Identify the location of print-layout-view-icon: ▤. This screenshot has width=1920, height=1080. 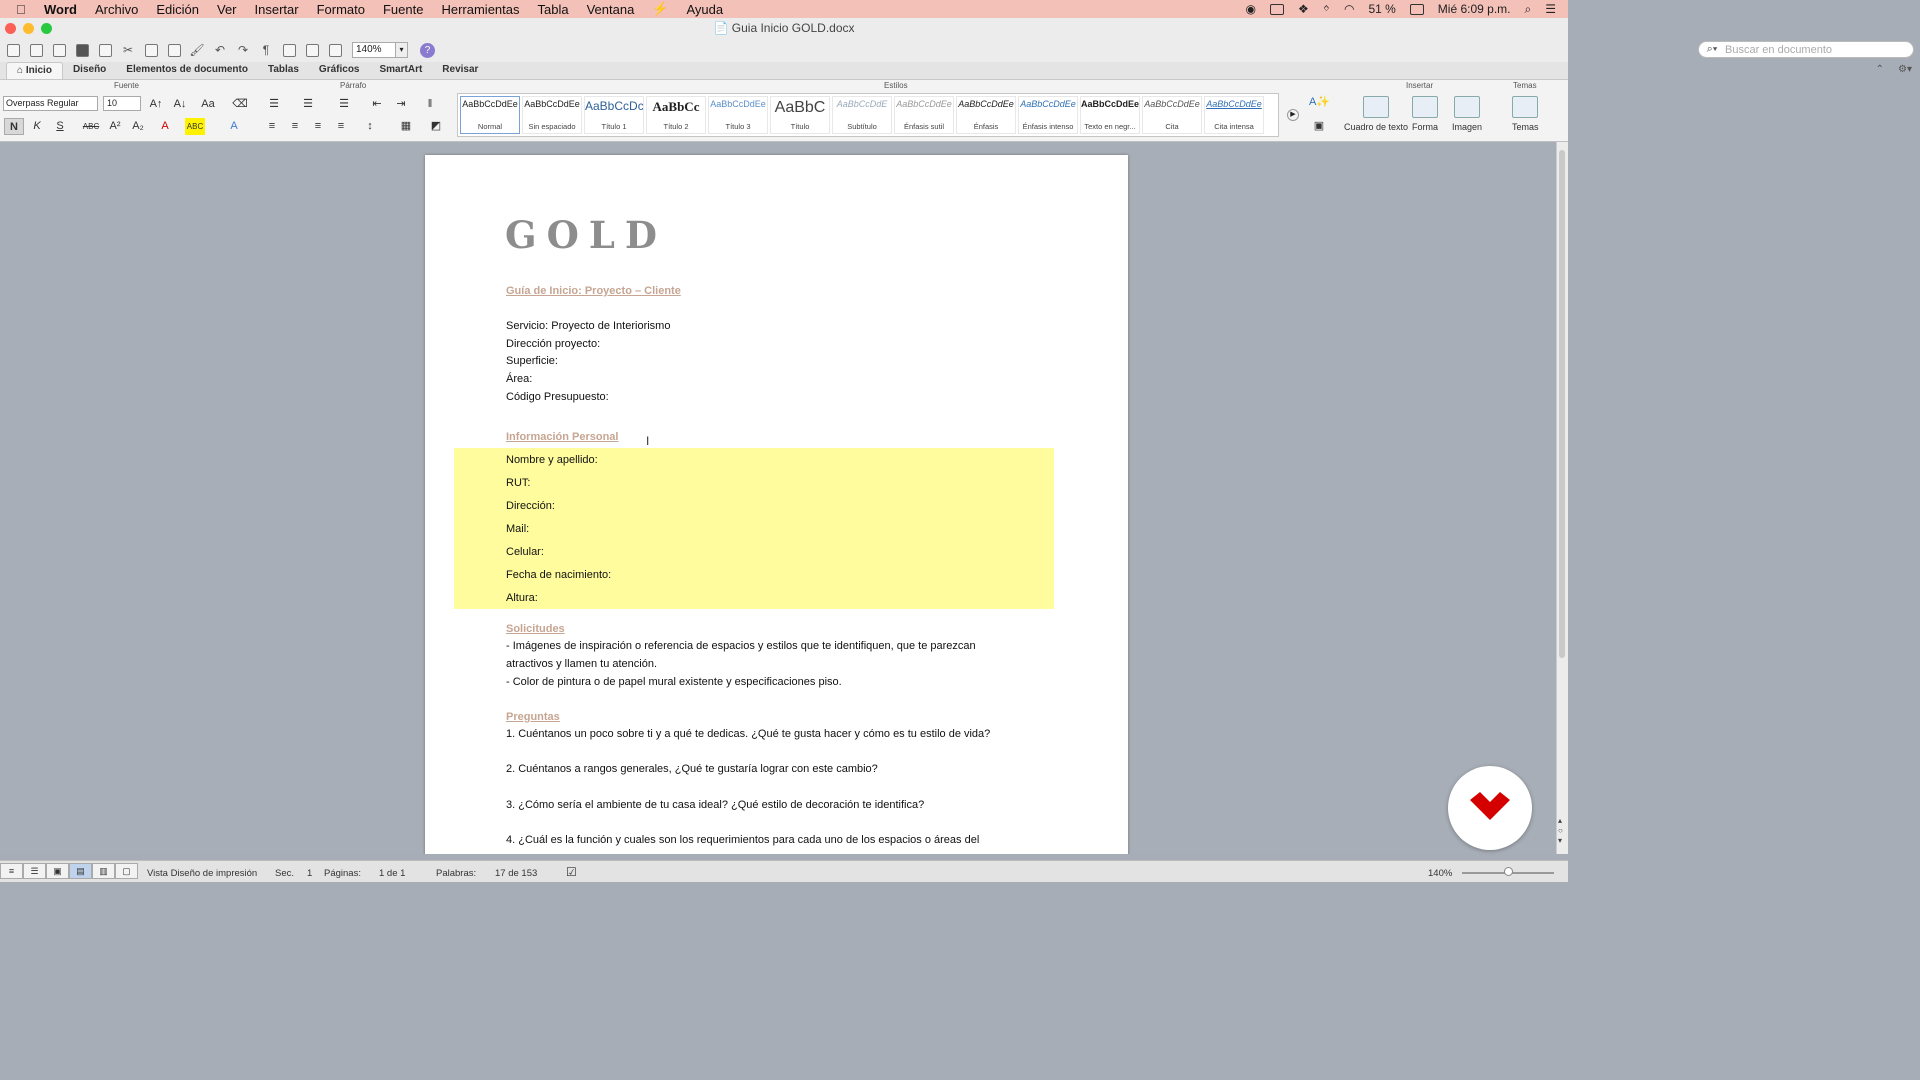
(80, 871).